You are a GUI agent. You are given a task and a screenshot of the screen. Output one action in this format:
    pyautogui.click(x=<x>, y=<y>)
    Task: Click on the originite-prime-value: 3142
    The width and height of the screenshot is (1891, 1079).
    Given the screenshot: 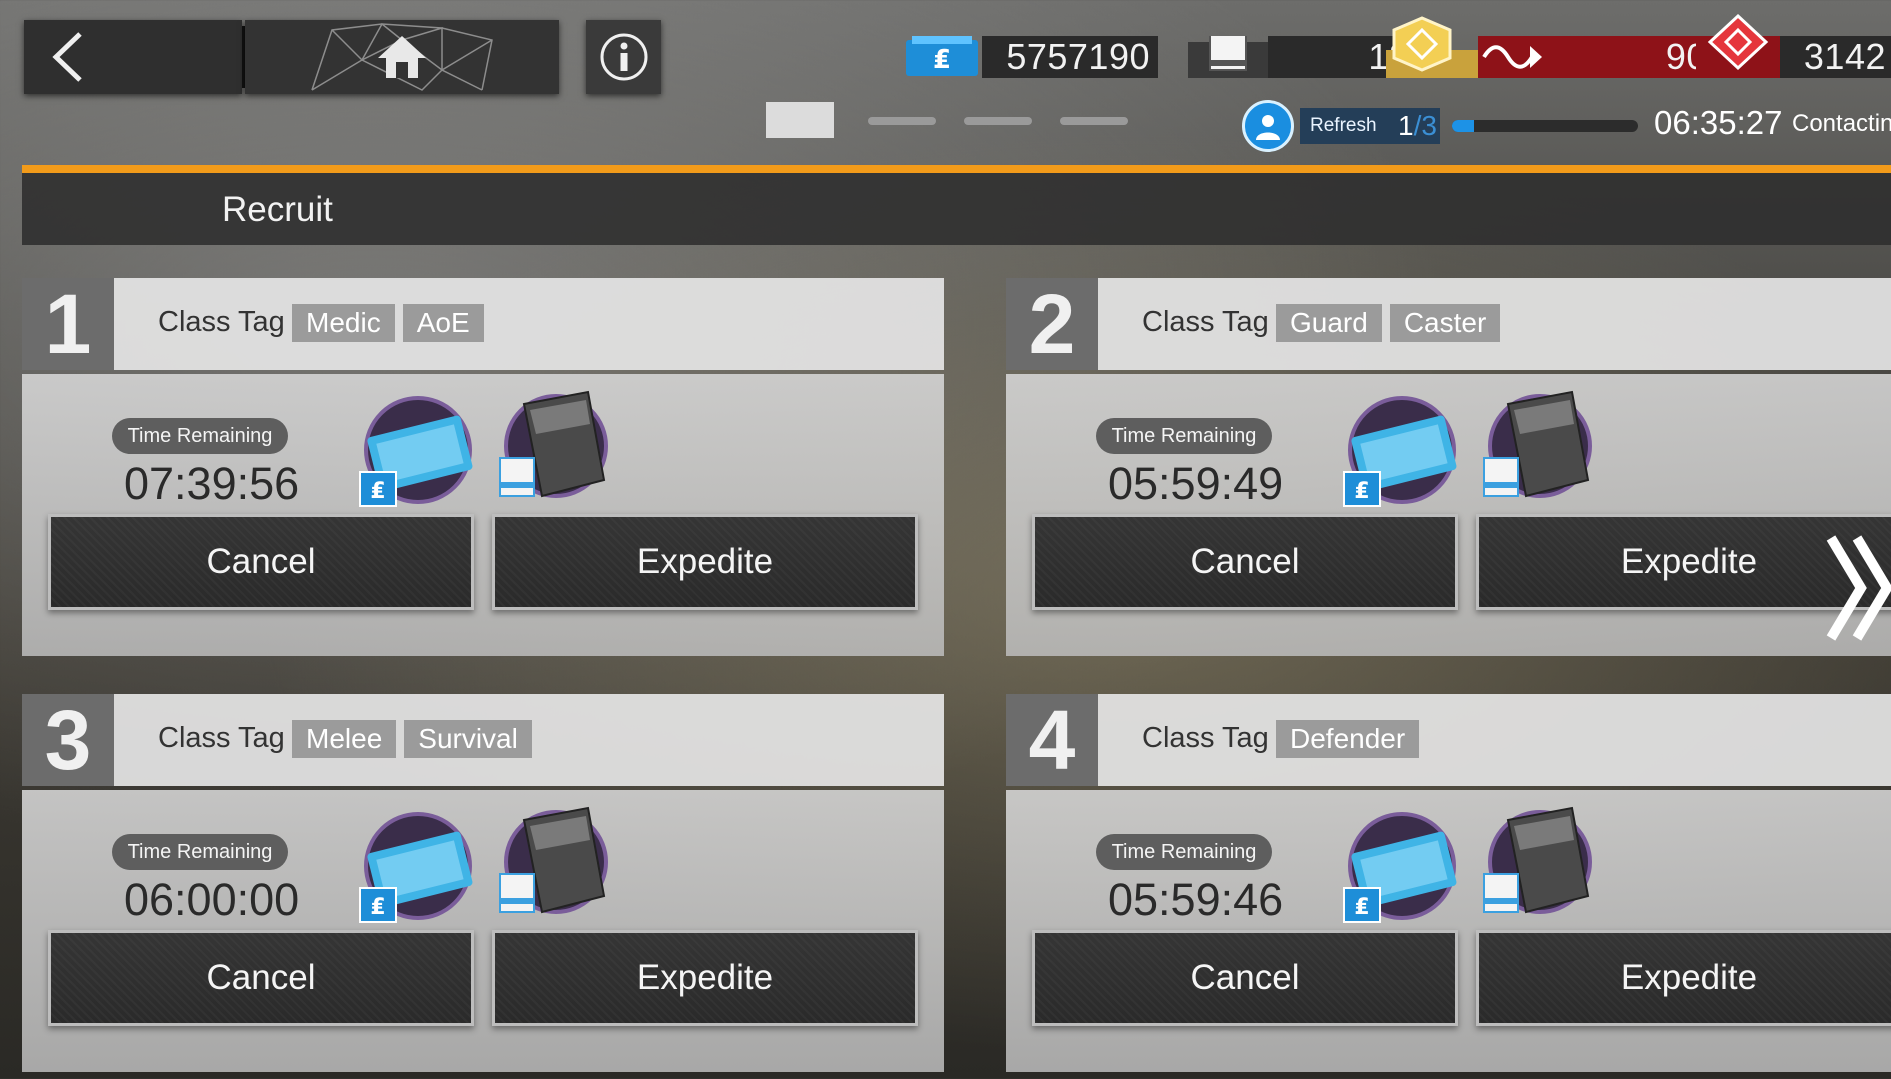 What is the action you would take?
    pyautogui.click(x=1835, y=57)
    